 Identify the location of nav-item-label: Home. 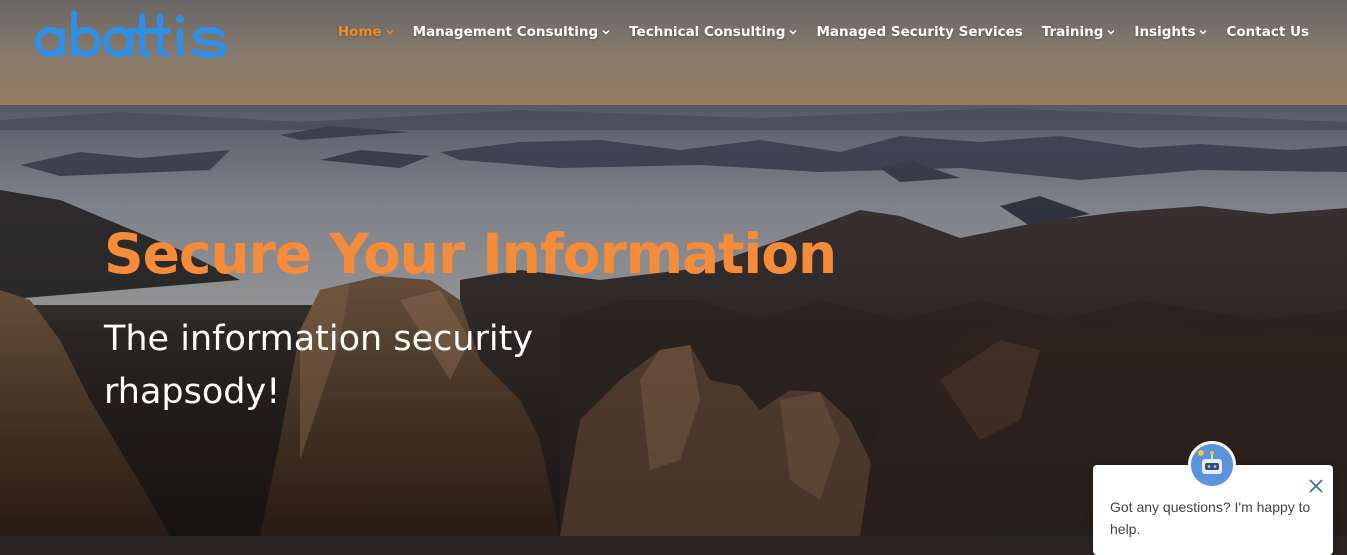
(359, 32).